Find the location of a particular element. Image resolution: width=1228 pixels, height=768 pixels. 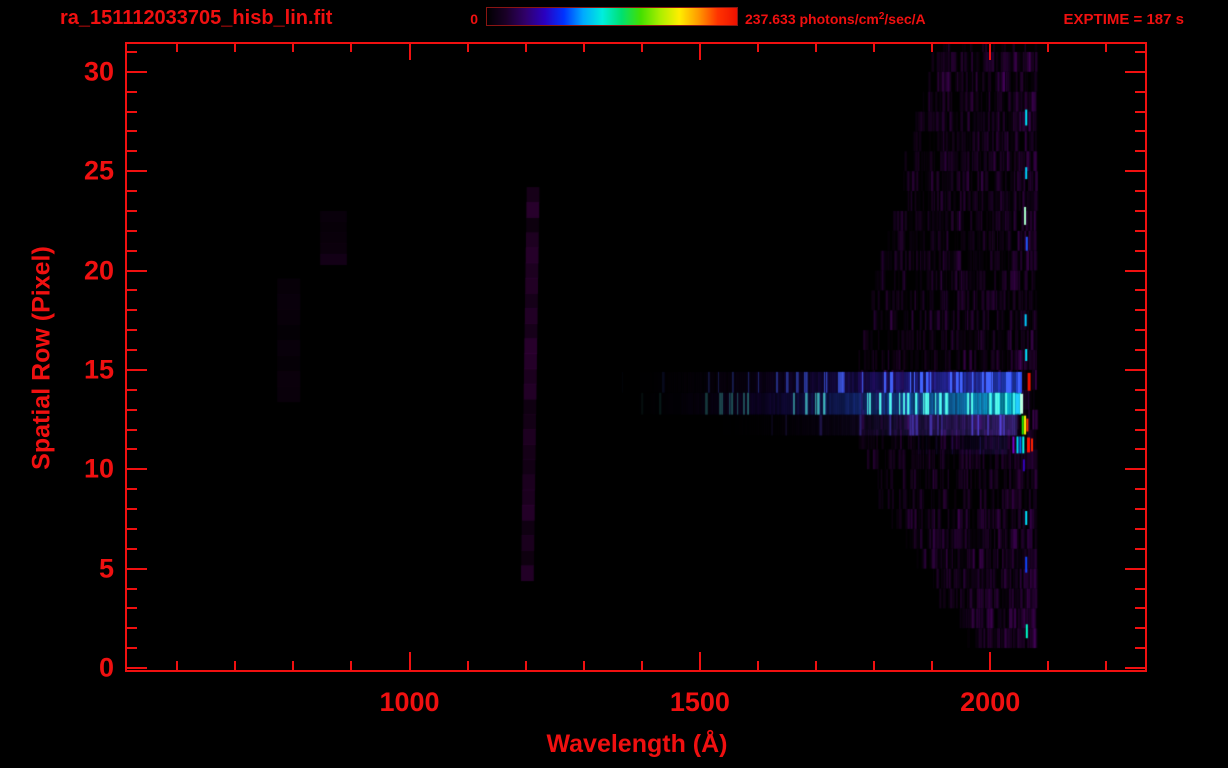

colorbar-max-suffix: /sec/A is located at coordinates (905, 19).